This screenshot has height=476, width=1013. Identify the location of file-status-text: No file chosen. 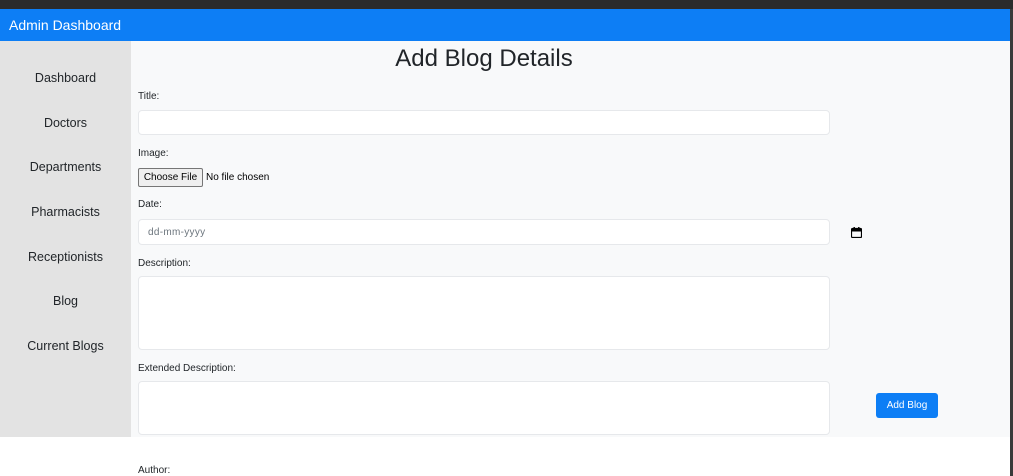
(238, 177).